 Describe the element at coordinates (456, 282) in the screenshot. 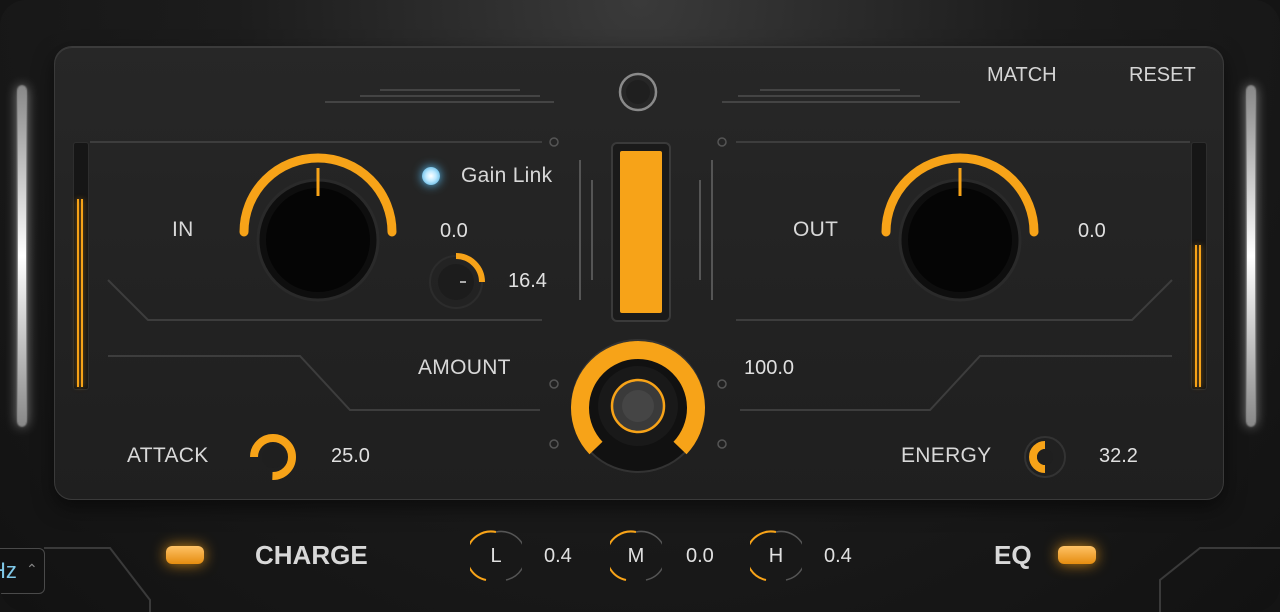

I see `mini-knob` at that location.